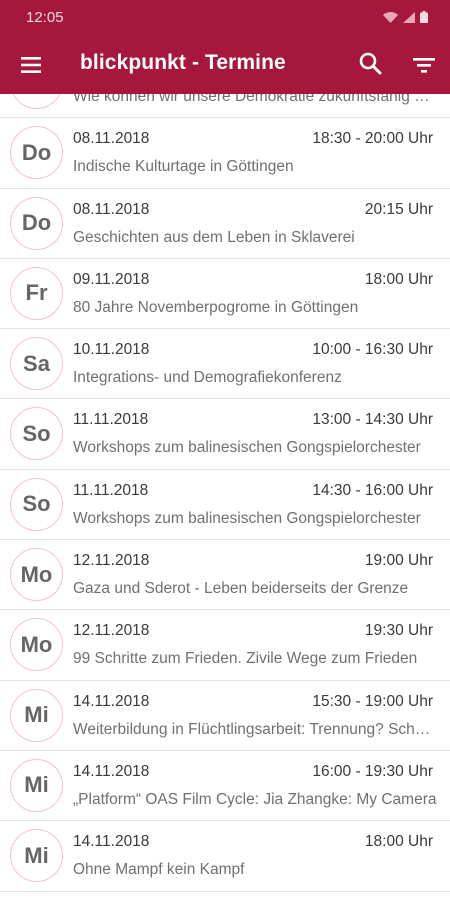  What do you see at coordinates (398, 561) in the screenshot?
I see `event-time: 19:00 Uhr` at bounding box center [398, 561].